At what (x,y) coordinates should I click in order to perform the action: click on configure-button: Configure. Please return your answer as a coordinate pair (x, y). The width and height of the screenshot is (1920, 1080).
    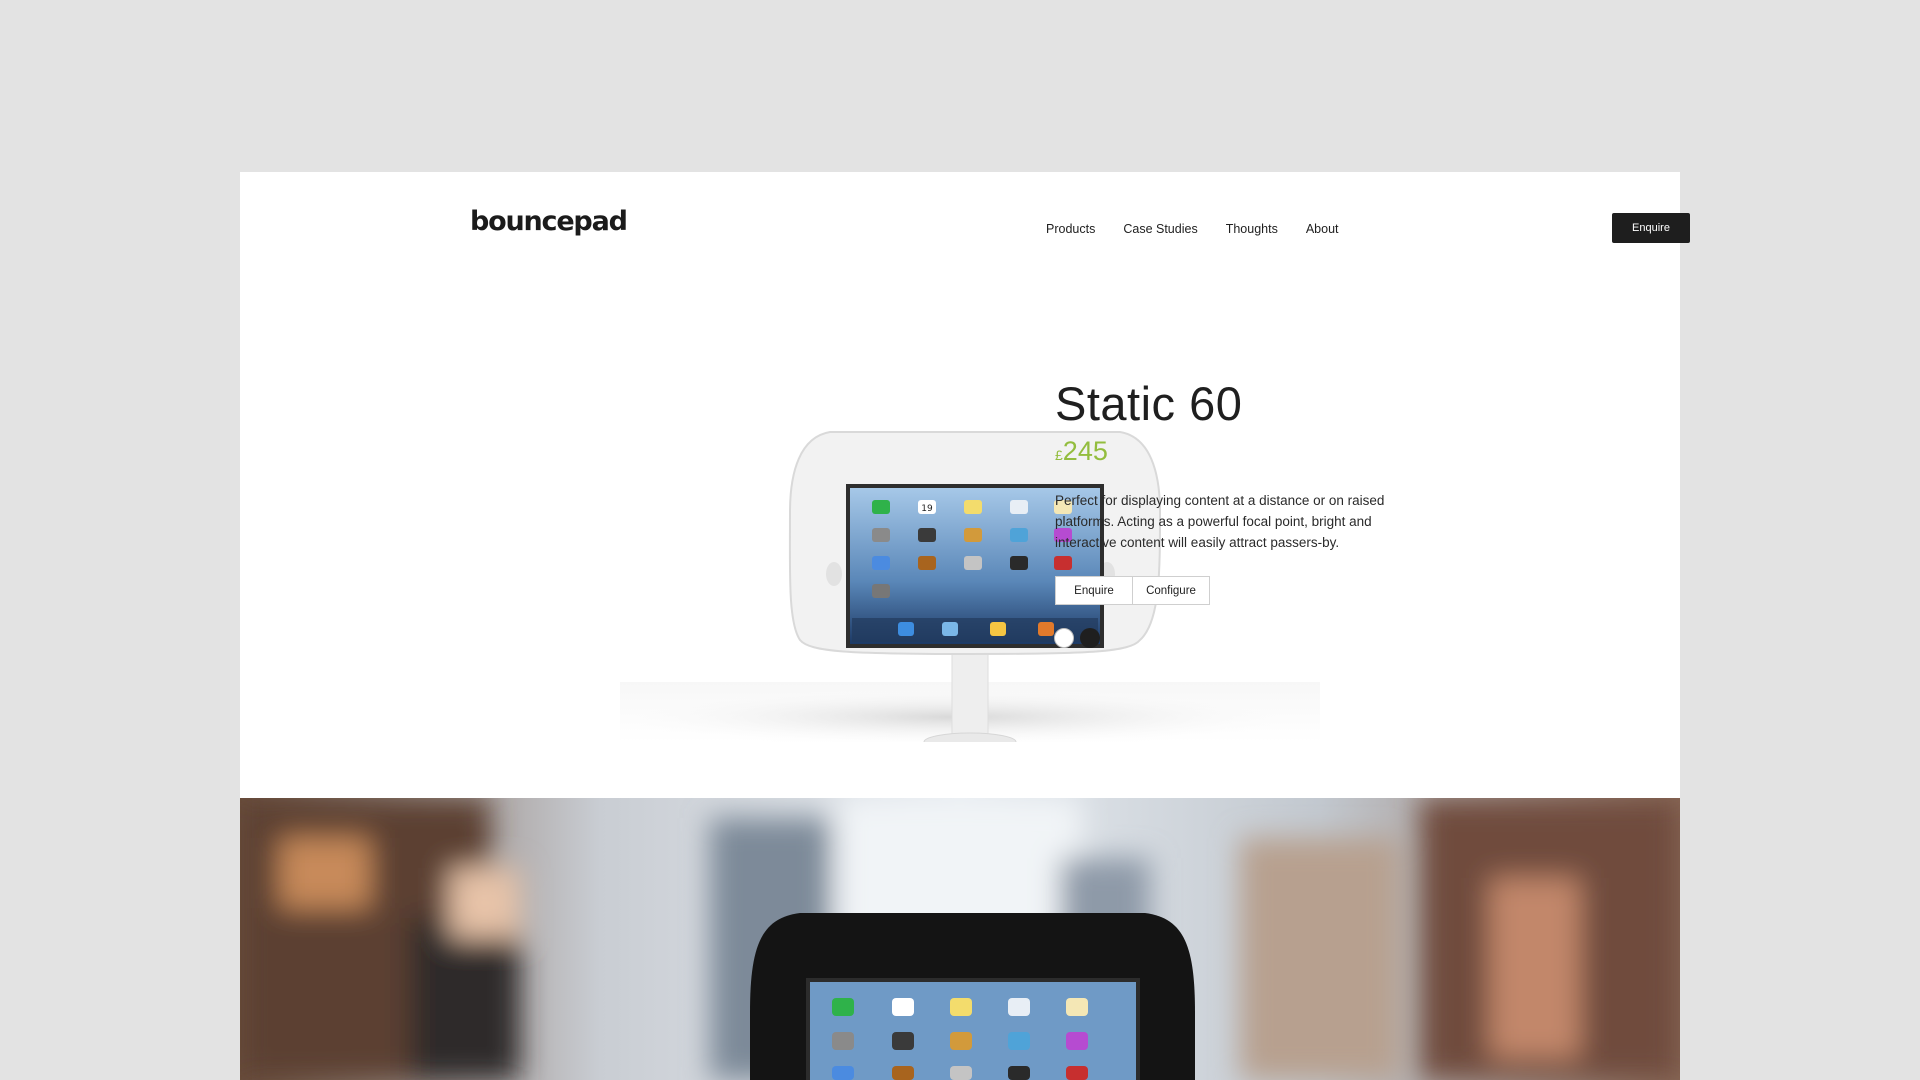
    Looking at the image, I should click on (1171, 590).